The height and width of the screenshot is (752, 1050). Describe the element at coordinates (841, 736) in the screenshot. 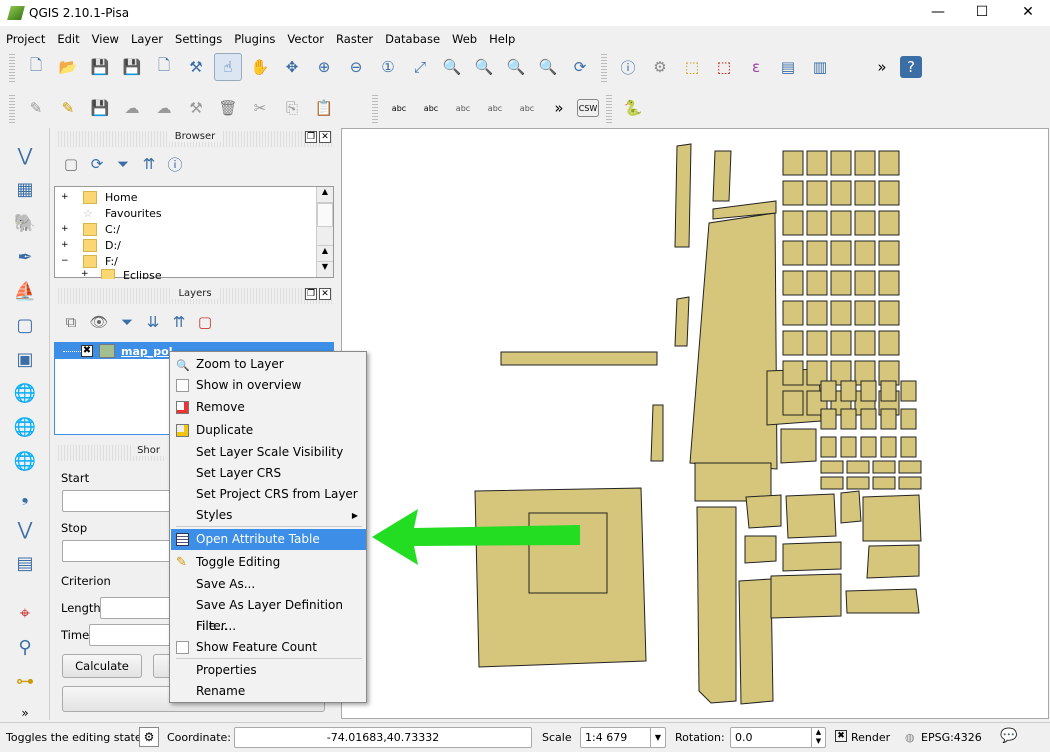

I see `render-checkbox: ✖` at that location.